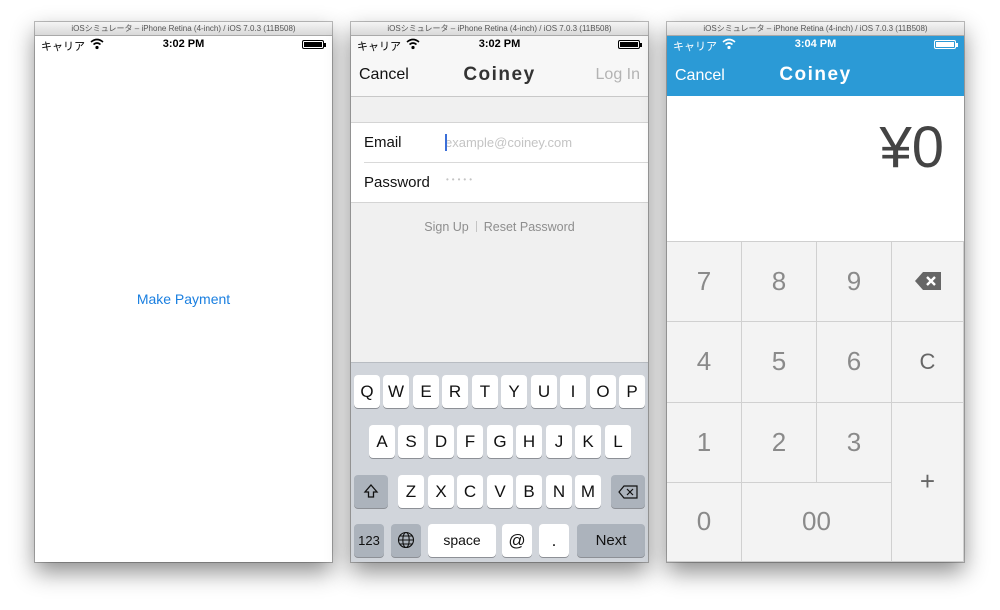 This screenshot has height=610, width=1000. Describe the element at coordinates (369, 540) in the screenshot. I see `numbers-key: 123` at that location.